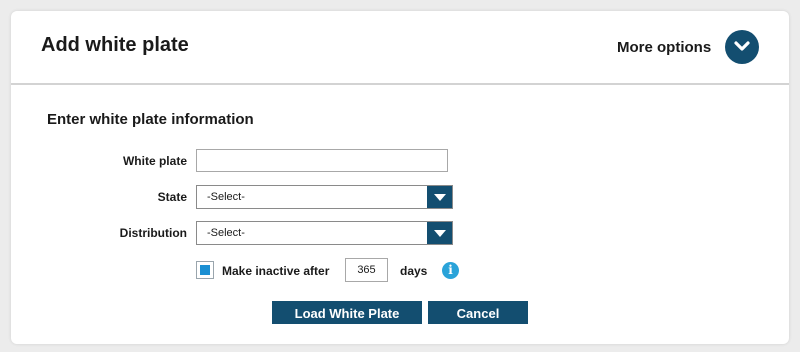 The width and height of the screenshot is (800, 352). I want to click on make-inactive-label: Make inactive after, so click(276, 271).